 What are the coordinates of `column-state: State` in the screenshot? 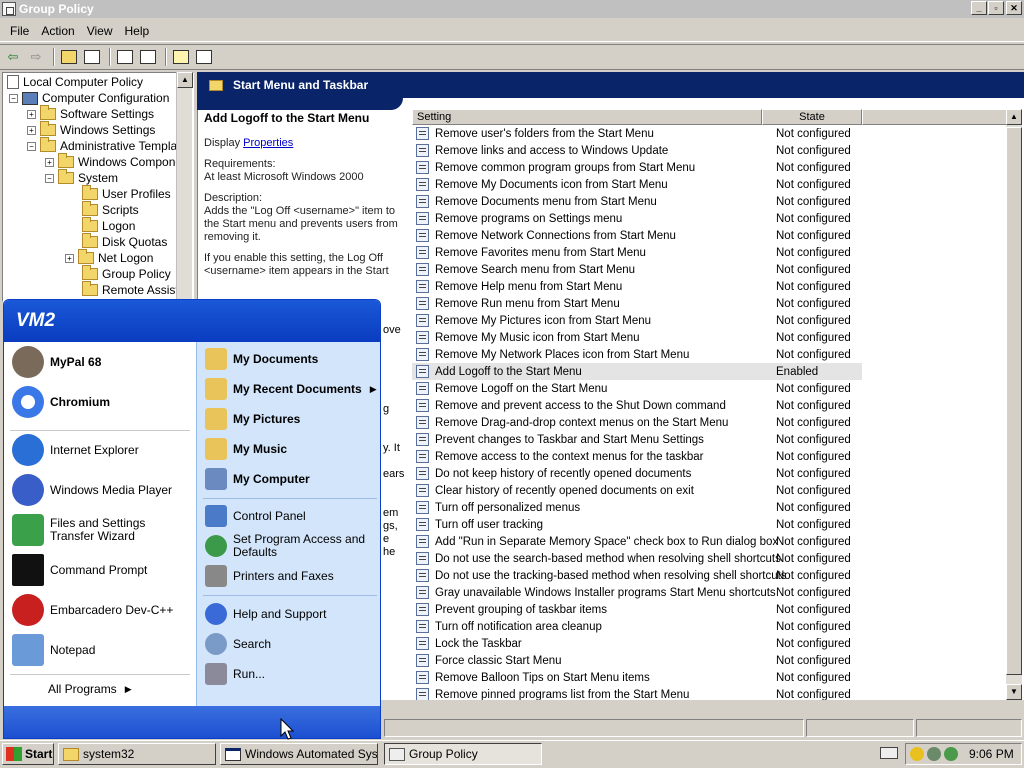 It's located at (812, 117).